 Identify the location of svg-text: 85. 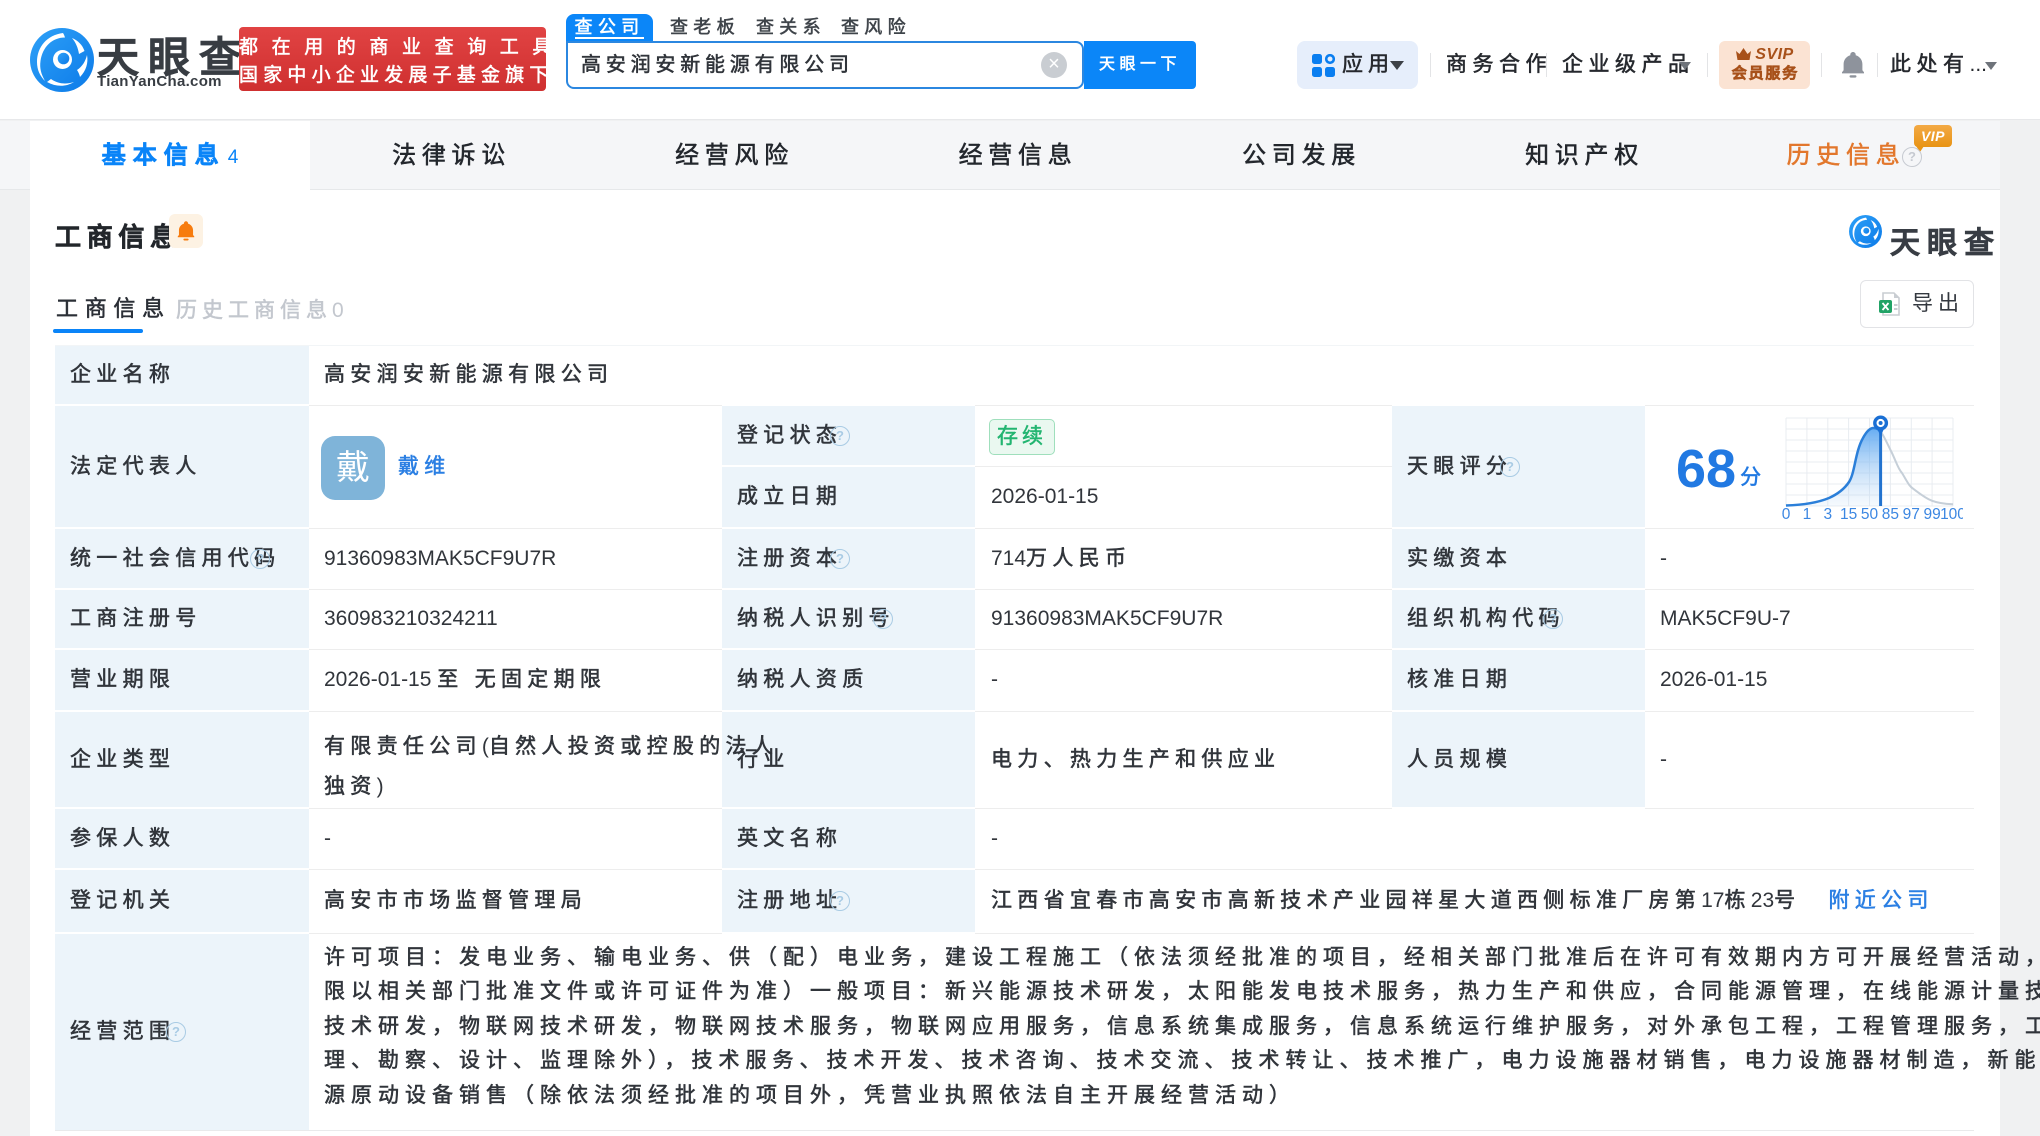
(1890, 514).